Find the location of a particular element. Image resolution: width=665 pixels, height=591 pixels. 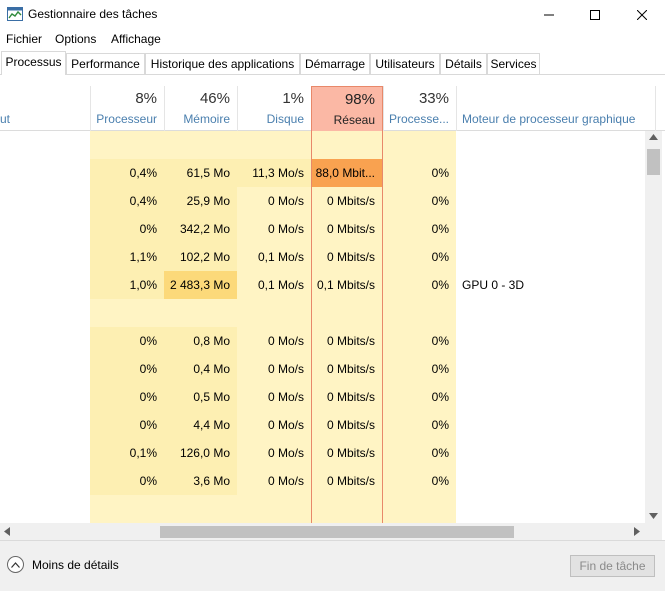

header-memory: 46% Mémoire is located at coordinates (200, 108).